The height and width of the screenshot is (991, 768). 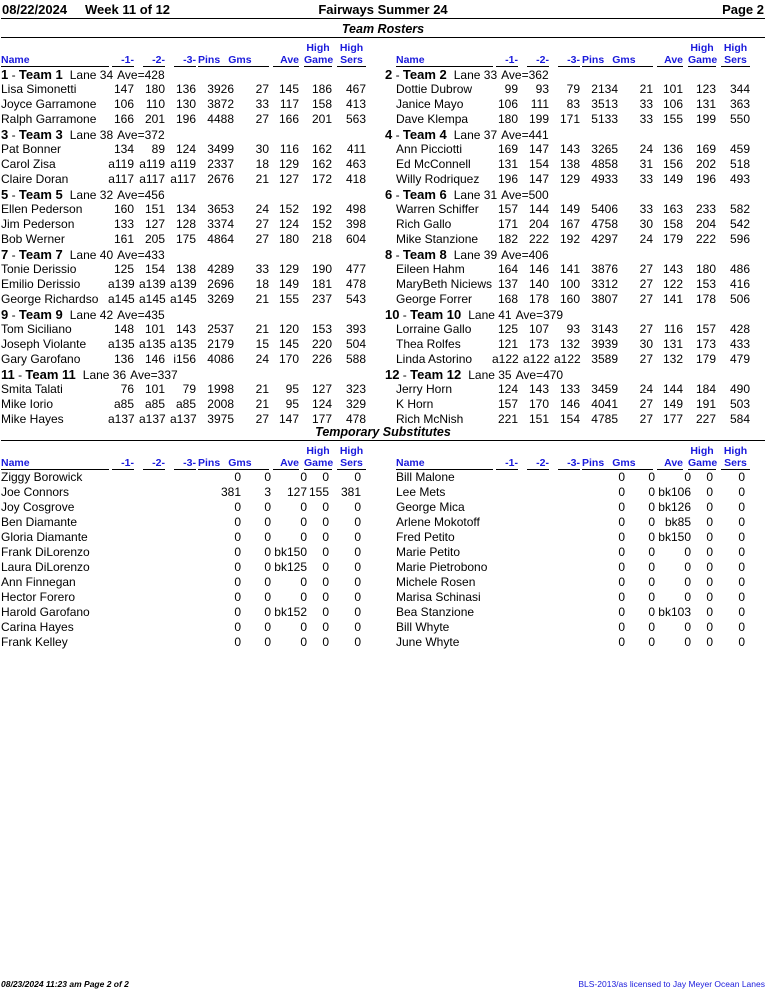 What do you see at coordinates (288, 89) in the screenshot?
I see `bowler-ave: 145` at bounding box center [288, 89].